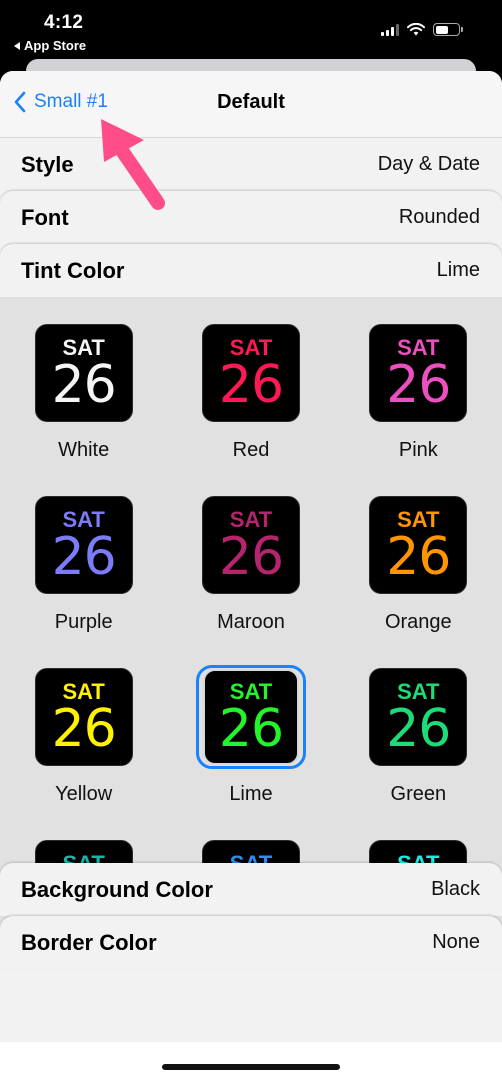 The height and width of the screenshot is (1084, 502). Describe the element at coordinates (45, 217) in the screenshot. I see `setting-label: Font` at that location.